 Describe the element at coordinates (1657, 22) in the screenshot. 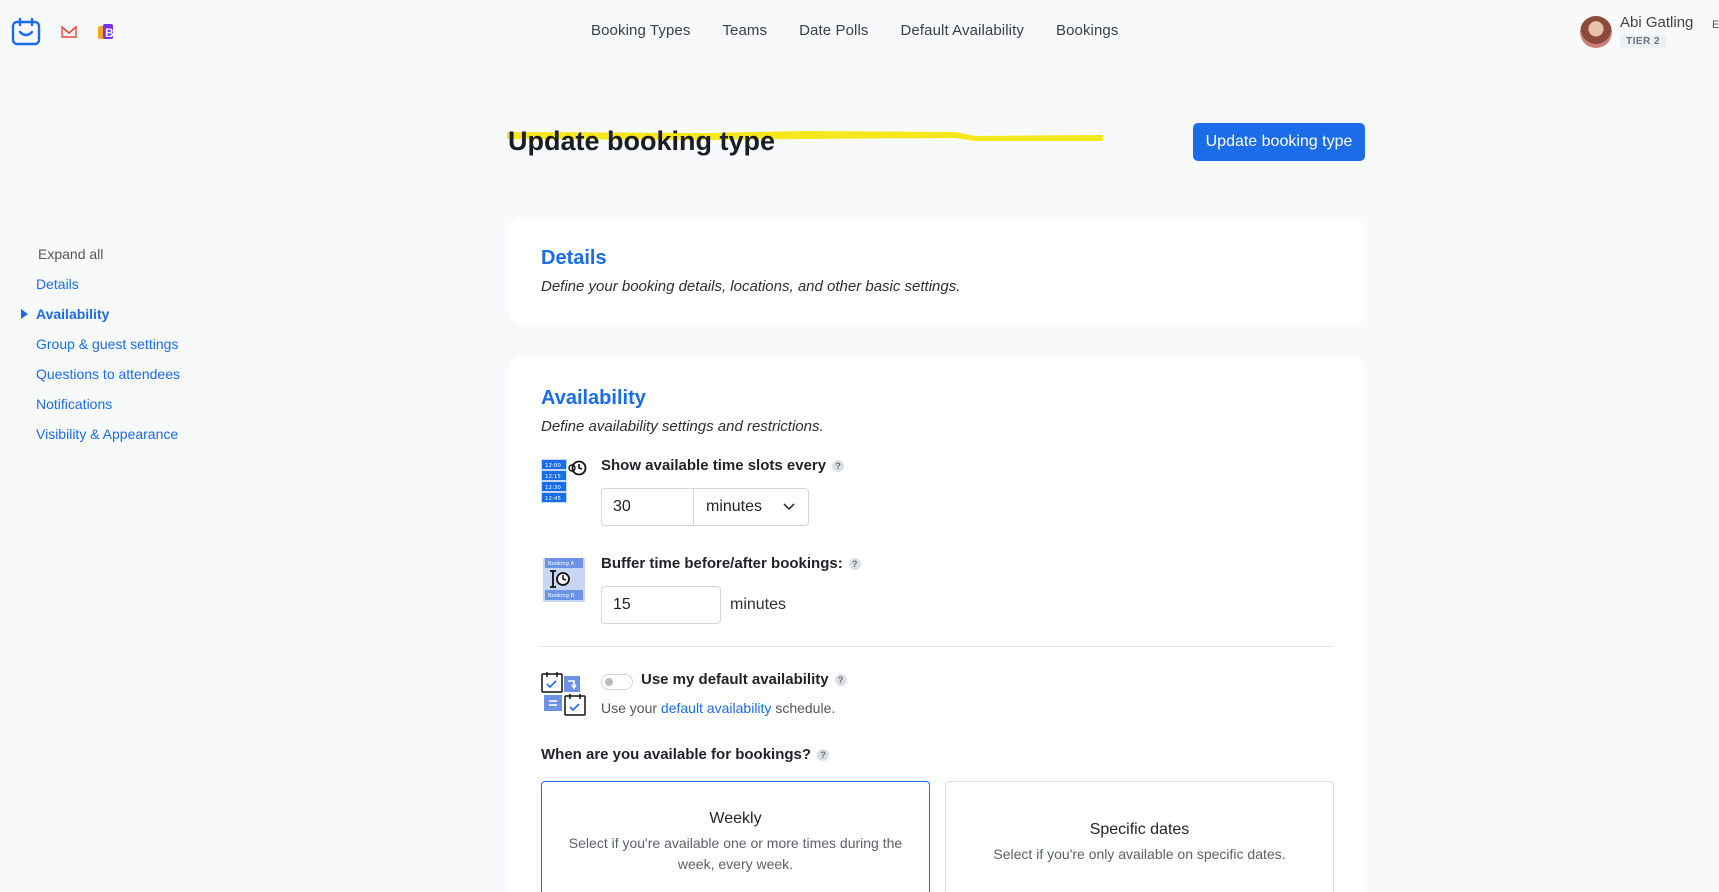

I see `user-name: Abi Gatling` at that location.